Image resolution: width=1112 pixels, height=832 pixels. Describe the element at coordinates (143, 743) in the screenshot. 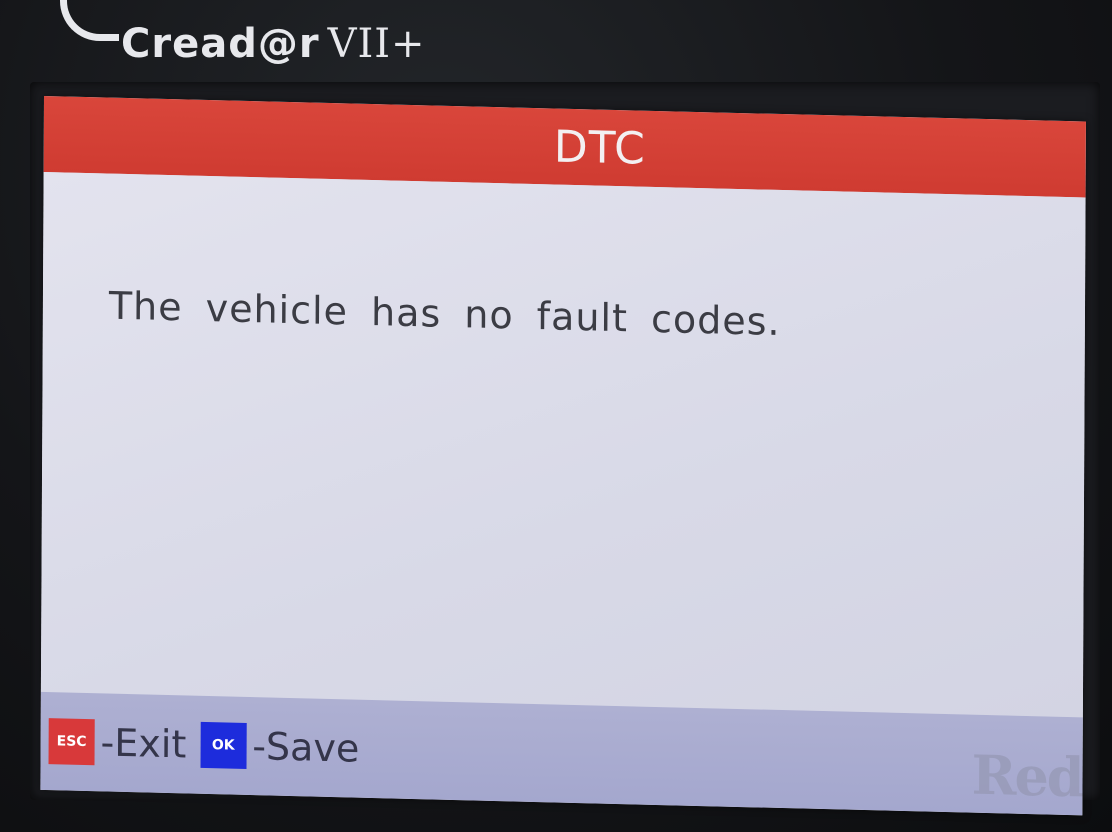

I see `exit-label: -Exit` at that location.